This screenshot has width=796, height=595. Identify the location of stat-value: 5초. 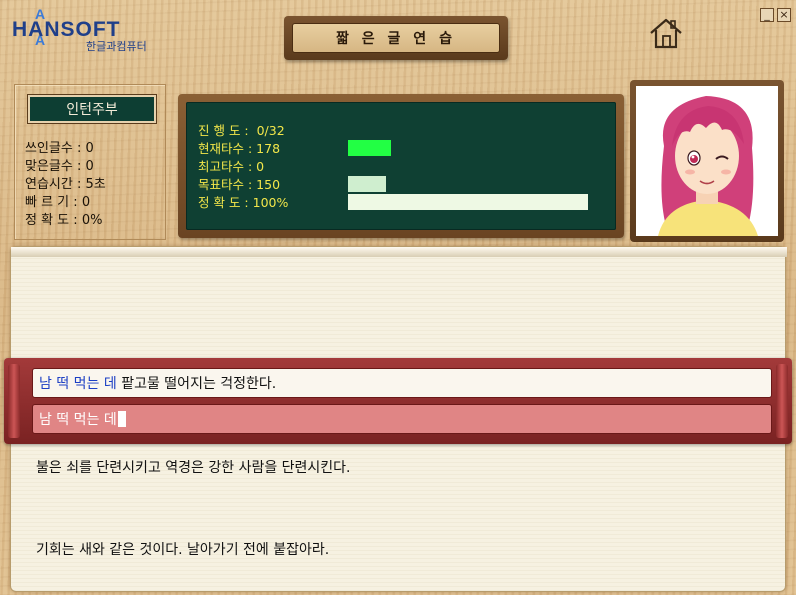
(95, 184).